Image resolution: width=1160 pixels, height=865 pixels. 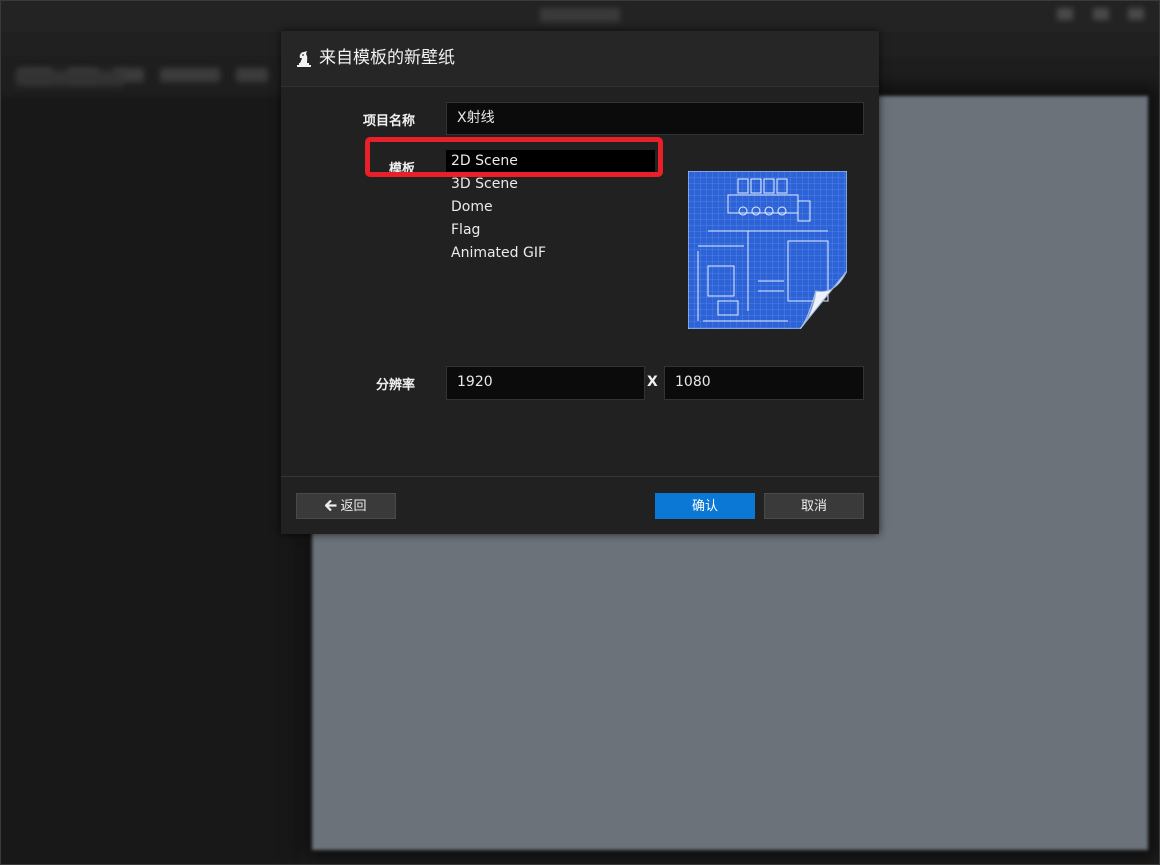 I want to click on back-button: 返回, so click(x=346, y=506).